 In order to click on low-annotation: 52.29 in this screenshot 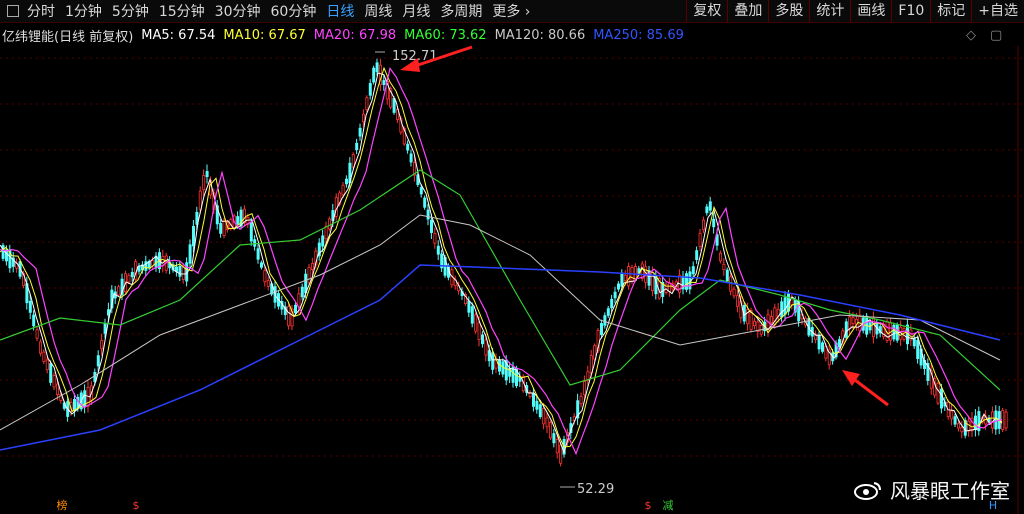, I will do `click(587, 489)`.